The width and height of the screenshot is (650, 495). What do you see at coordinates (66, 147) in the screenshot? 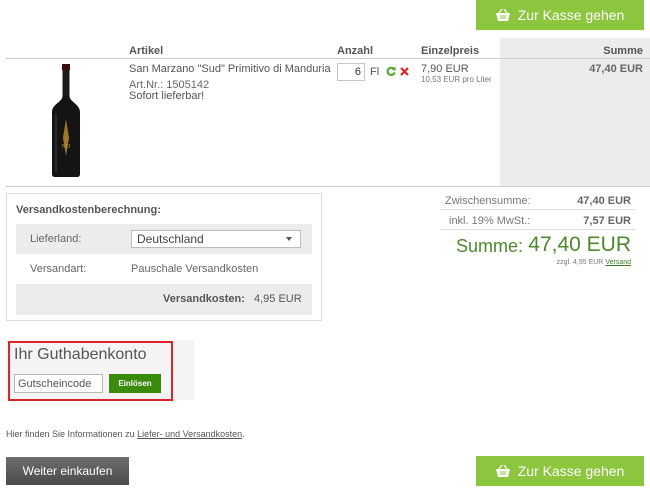
I see `svg-text: NO` at bounding box center [66, 147].